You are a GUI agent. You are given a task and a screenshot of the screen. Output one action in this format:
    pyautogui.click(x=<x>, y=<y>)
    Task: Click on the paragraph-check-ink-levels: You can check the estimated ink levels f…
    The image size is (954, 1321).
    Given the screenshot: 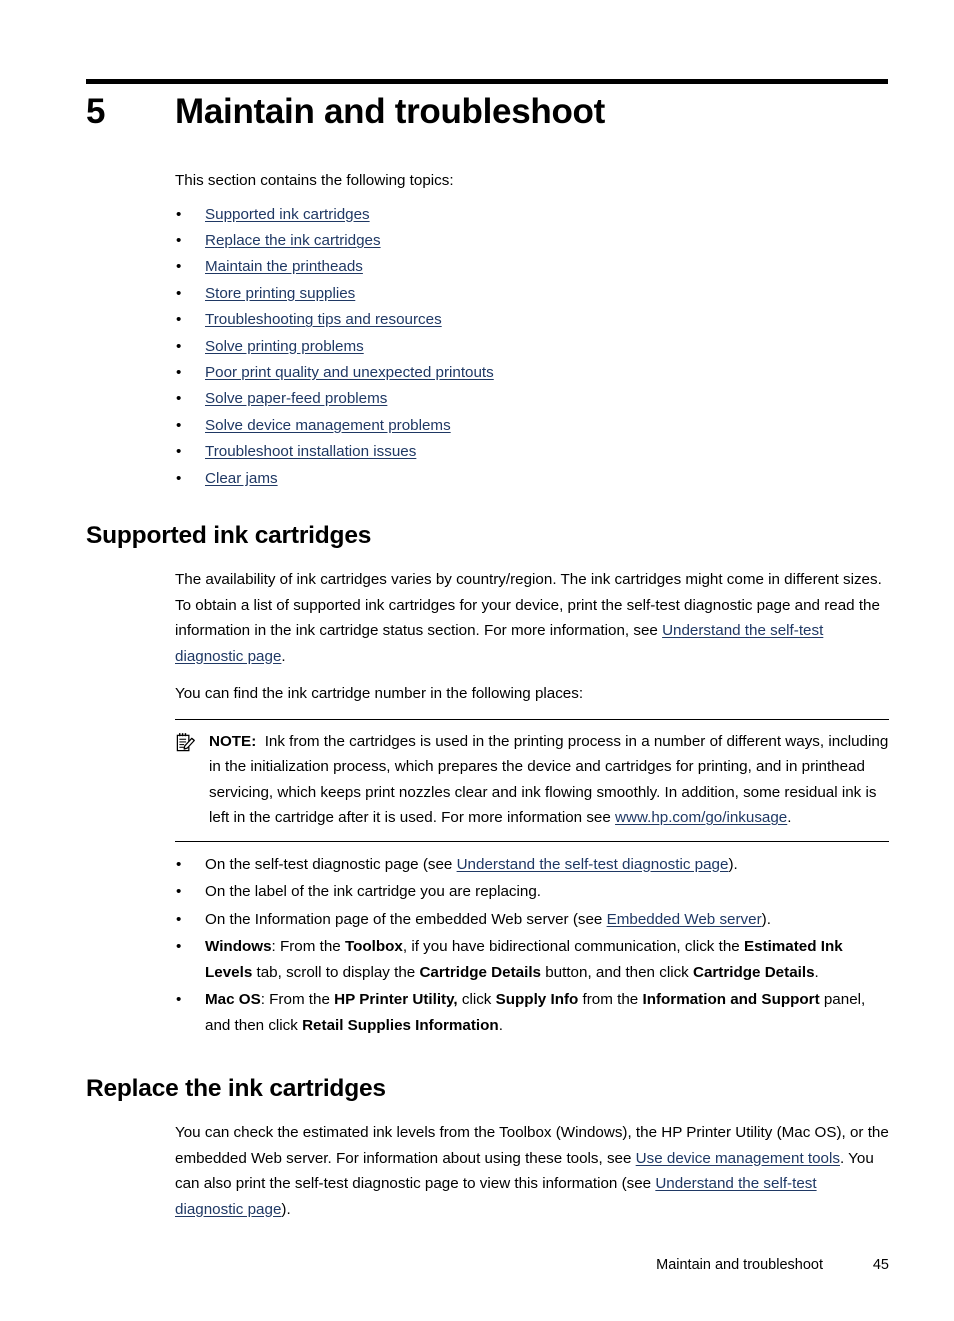 What is the action you would take?
    pyautogui.click(x=532, y=1171)
    